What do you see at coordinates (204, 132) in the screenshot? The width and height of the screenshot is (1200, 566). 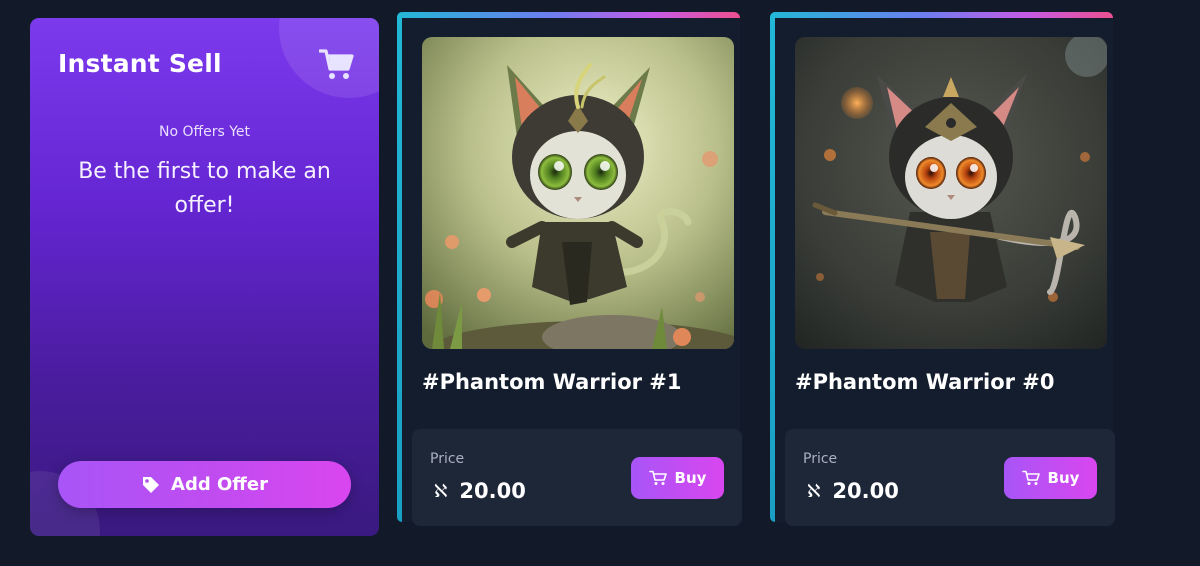 I see `offer-status: No Offers Yet` at bounding box center [204, 132].